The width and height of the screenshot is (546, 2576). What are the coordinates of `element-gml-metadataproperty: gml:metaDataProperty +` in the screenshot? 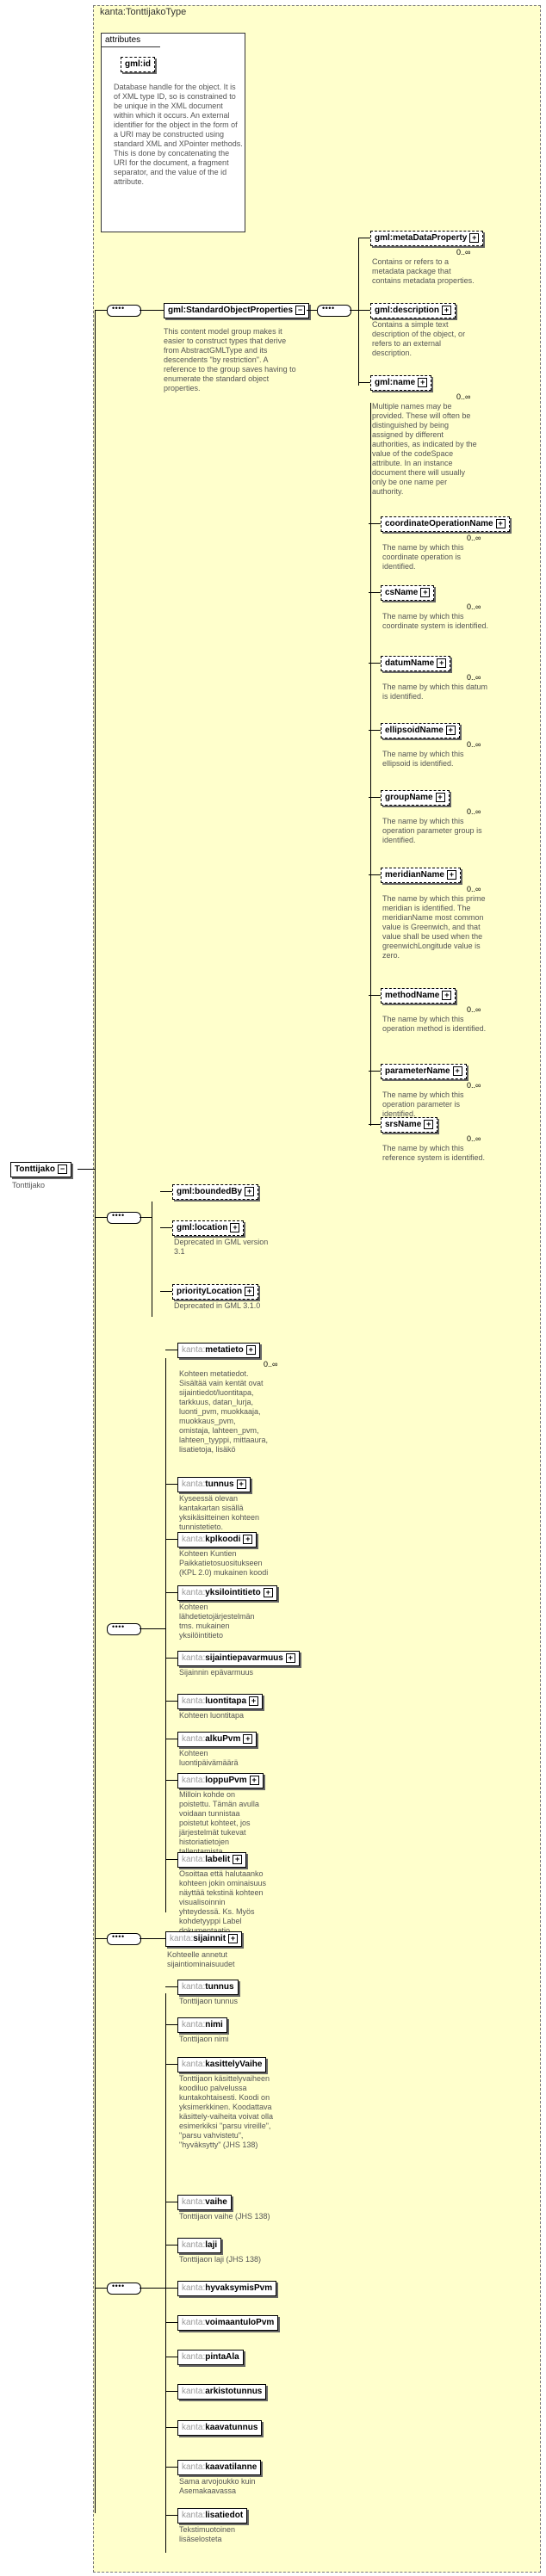 It's located at (427, 239).